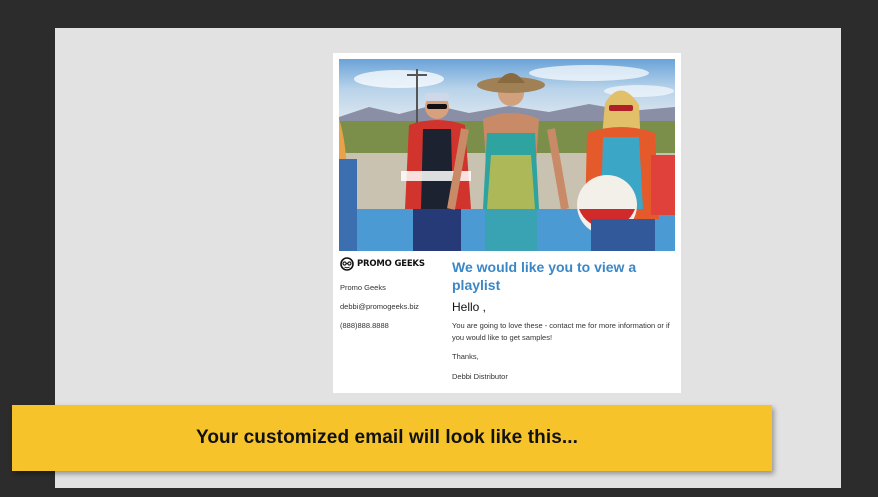  I want to click on email-title: We would like you to view a playlist, so click(561, 276).